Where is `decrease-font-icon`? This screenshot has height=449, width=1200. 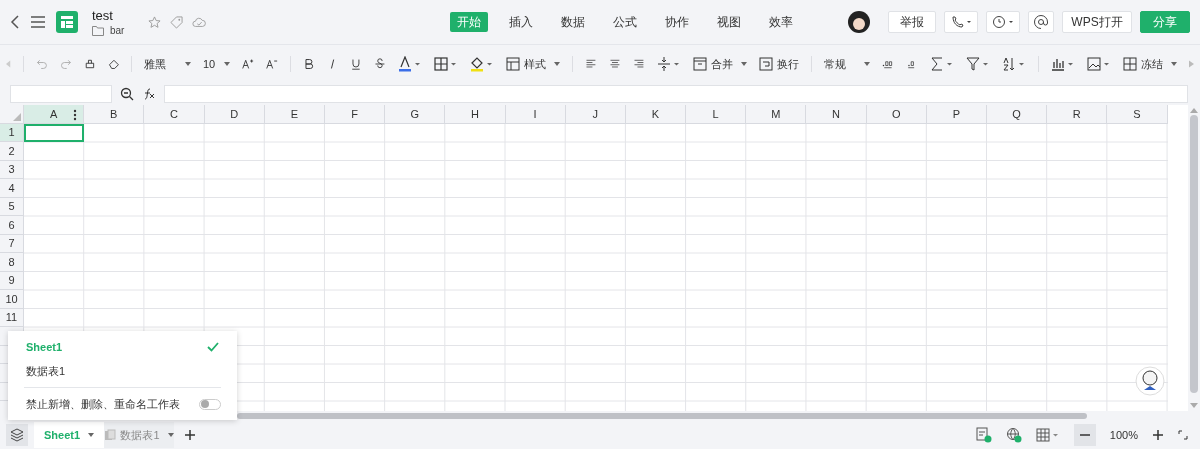
decrease-font-icon is located at coordinates (272, 64).